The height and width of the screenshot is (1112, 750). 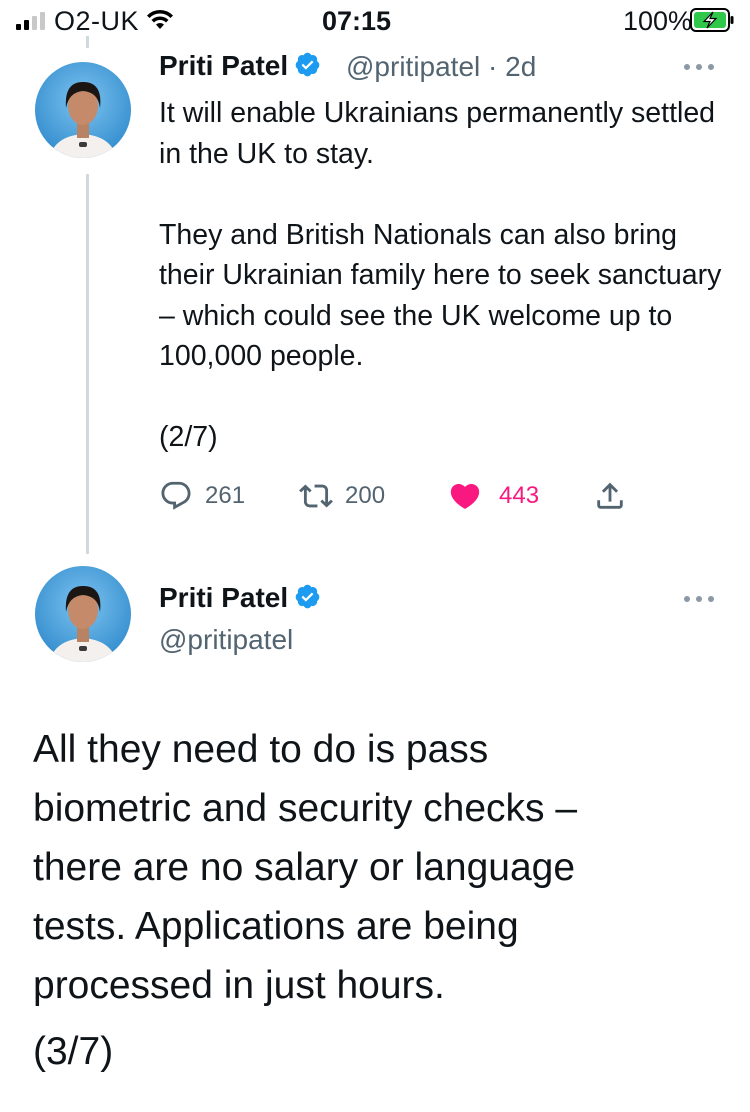 I want to click on retweet-button: 200, so click(x=342, y=496).